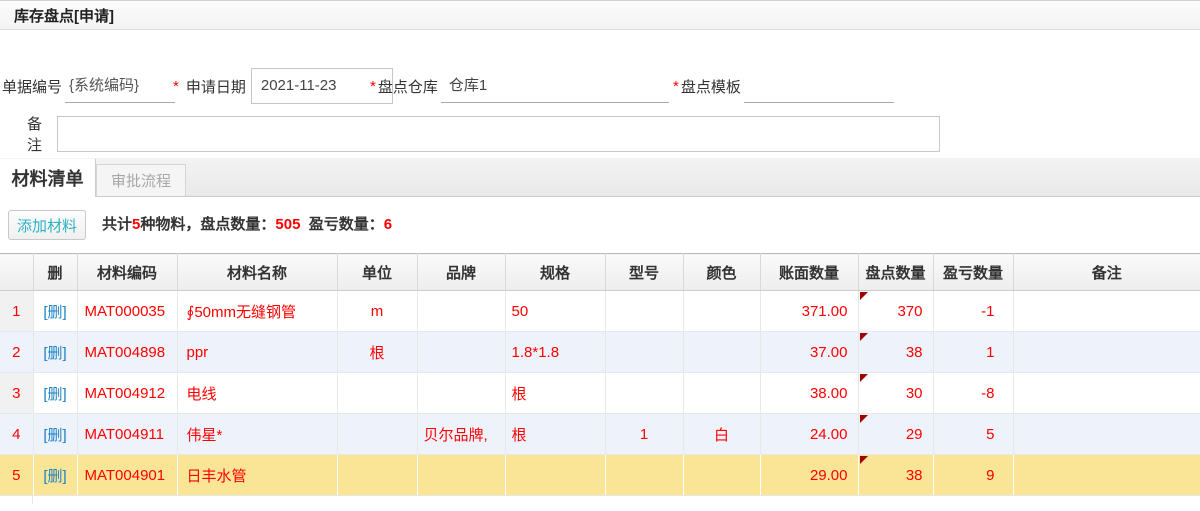 Image resolution: width=1200 pixels, height=511 pixels. I want to click on row-number: 5, so click(17, 475).